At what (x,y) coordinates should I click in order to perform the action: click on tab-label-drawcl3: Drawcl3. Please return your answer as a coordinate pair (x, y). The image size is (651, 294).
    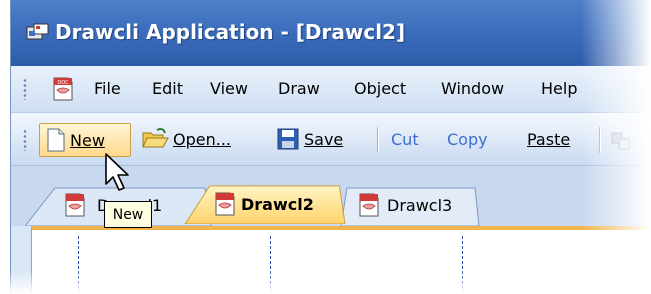
    Looking at the image, I should click on (420, 205).